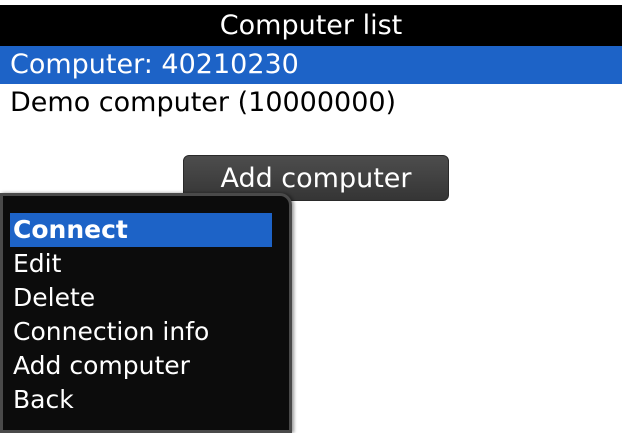  I want to click on menu-item-connect: Connect, so click(141, 230).